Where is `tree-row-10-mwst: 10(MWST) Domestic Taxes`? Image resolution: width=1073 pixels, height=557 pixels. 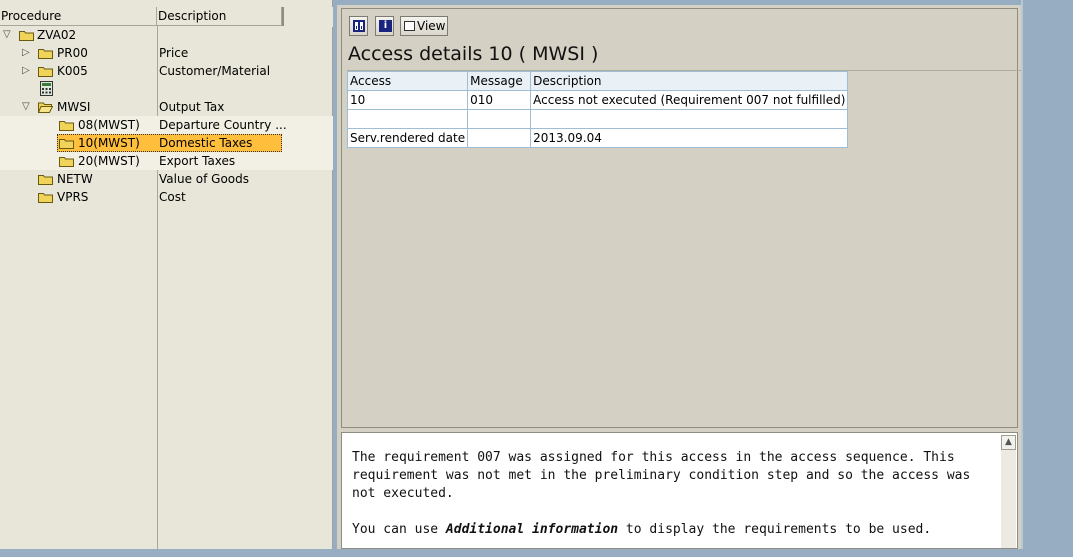 tree-row-10-mwst: 10(MWST) Domestic Taxes is located at coordinates (166, 143).